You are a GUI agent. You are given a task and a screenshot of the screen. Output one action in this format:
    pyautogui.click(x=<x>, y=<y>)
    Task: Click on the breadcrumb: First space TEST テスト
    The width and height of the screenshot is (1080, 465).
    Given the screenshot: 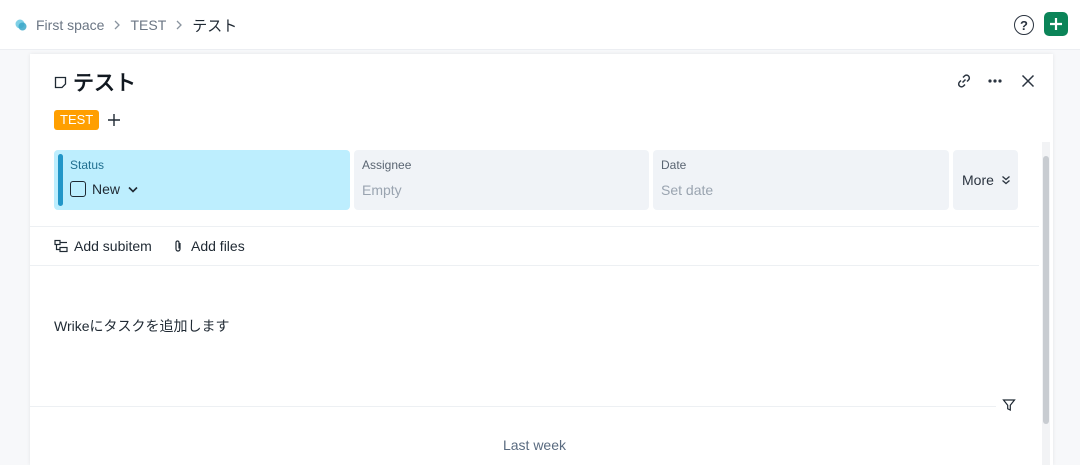 What is the action you would take?
    pyautogui.click(x=125, y=25)
    